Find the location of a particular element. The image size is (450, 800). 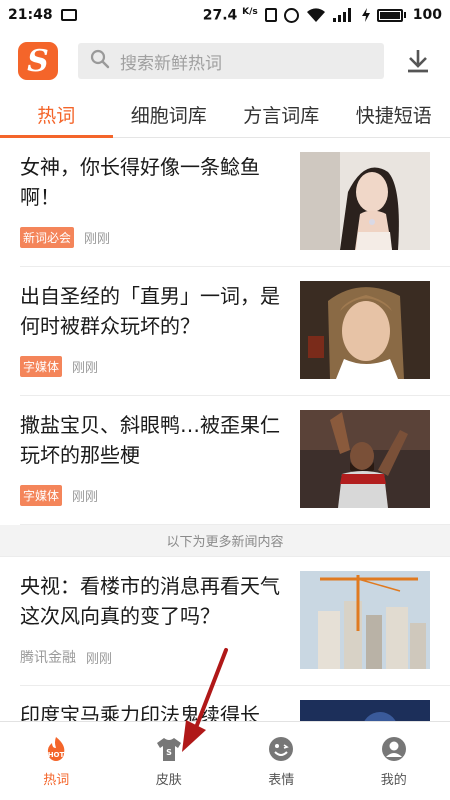

news-text: 央视：看楼市的消息再看天气 这次风向真的变了吗？ 腾讯金融 刚刚 is located at coordinates (160, 628).